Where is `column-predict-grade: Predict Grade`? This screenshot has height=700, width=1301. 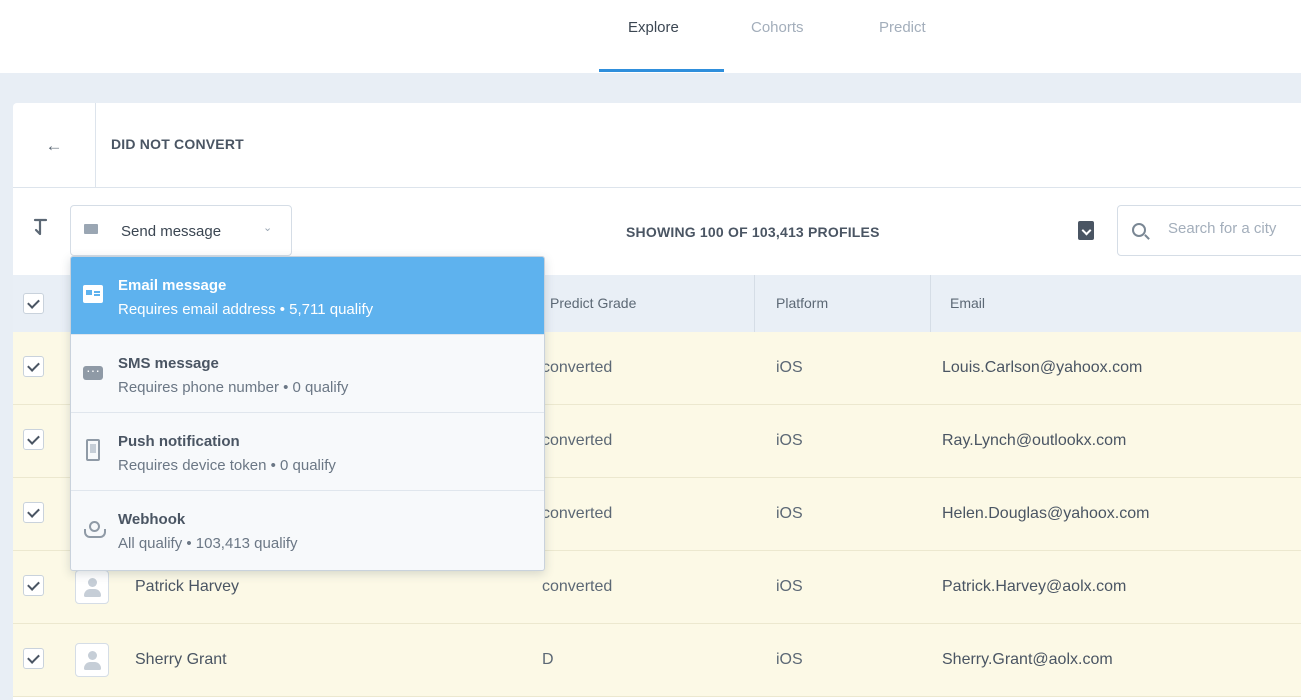 column-predict-grade: Predict Grade is located at coordinates (593, 303).